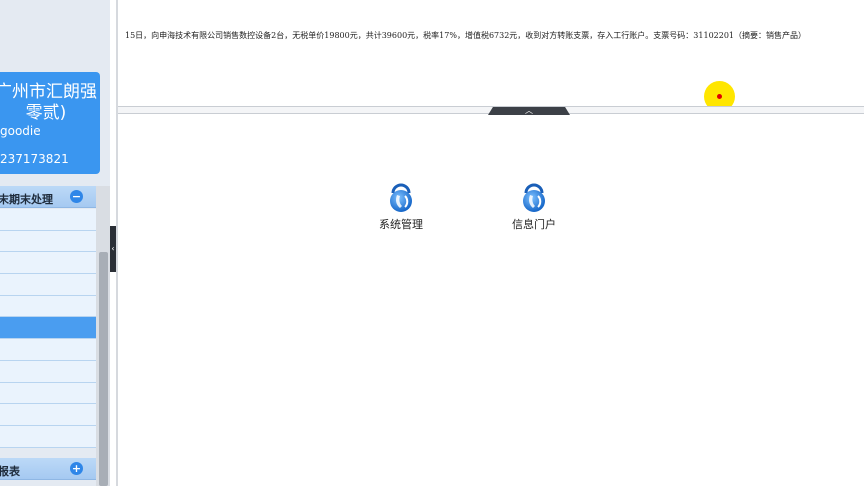 This screenshot has width=864, height=486. What do you see at coordinates (401, 224) in the screenshot?
I see `shortcut-label: 系统管理` at bounding box center [401, 224].